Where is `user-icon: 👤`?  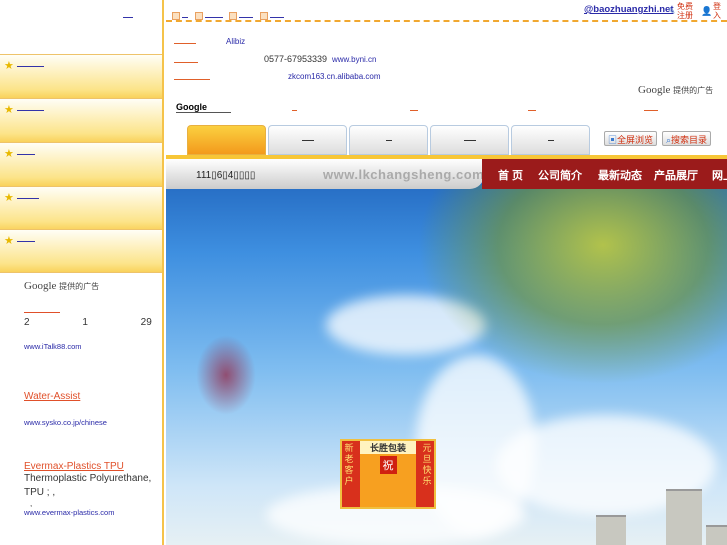
user-icon: 👤 is located at coordinates (707, 11).